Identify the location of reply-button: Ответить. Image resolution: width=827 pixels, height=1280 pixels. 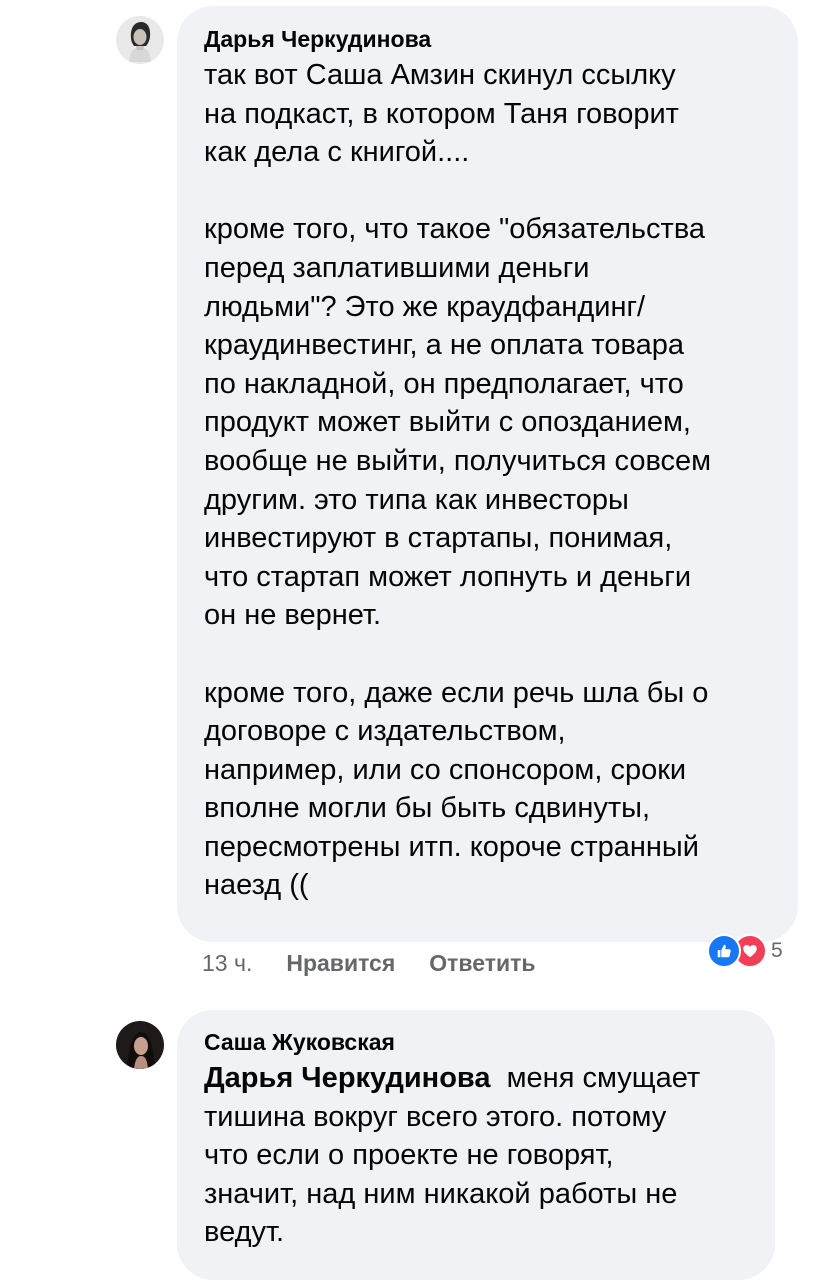
(482, 963).